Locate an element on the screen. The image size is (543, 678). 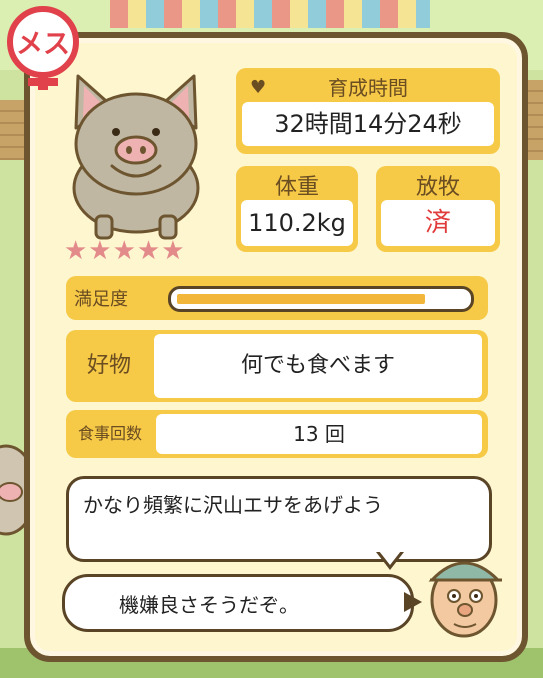
farmer-avatar is located at coordinates (465, 599).